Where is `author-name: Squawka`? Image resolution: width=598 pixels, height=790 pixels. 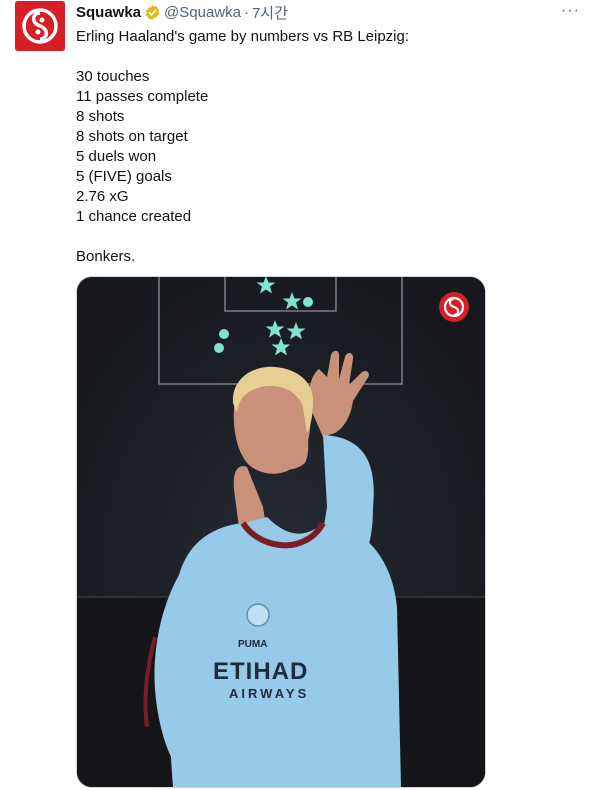
author-name: Squawka is located at coordinates (108, 12).